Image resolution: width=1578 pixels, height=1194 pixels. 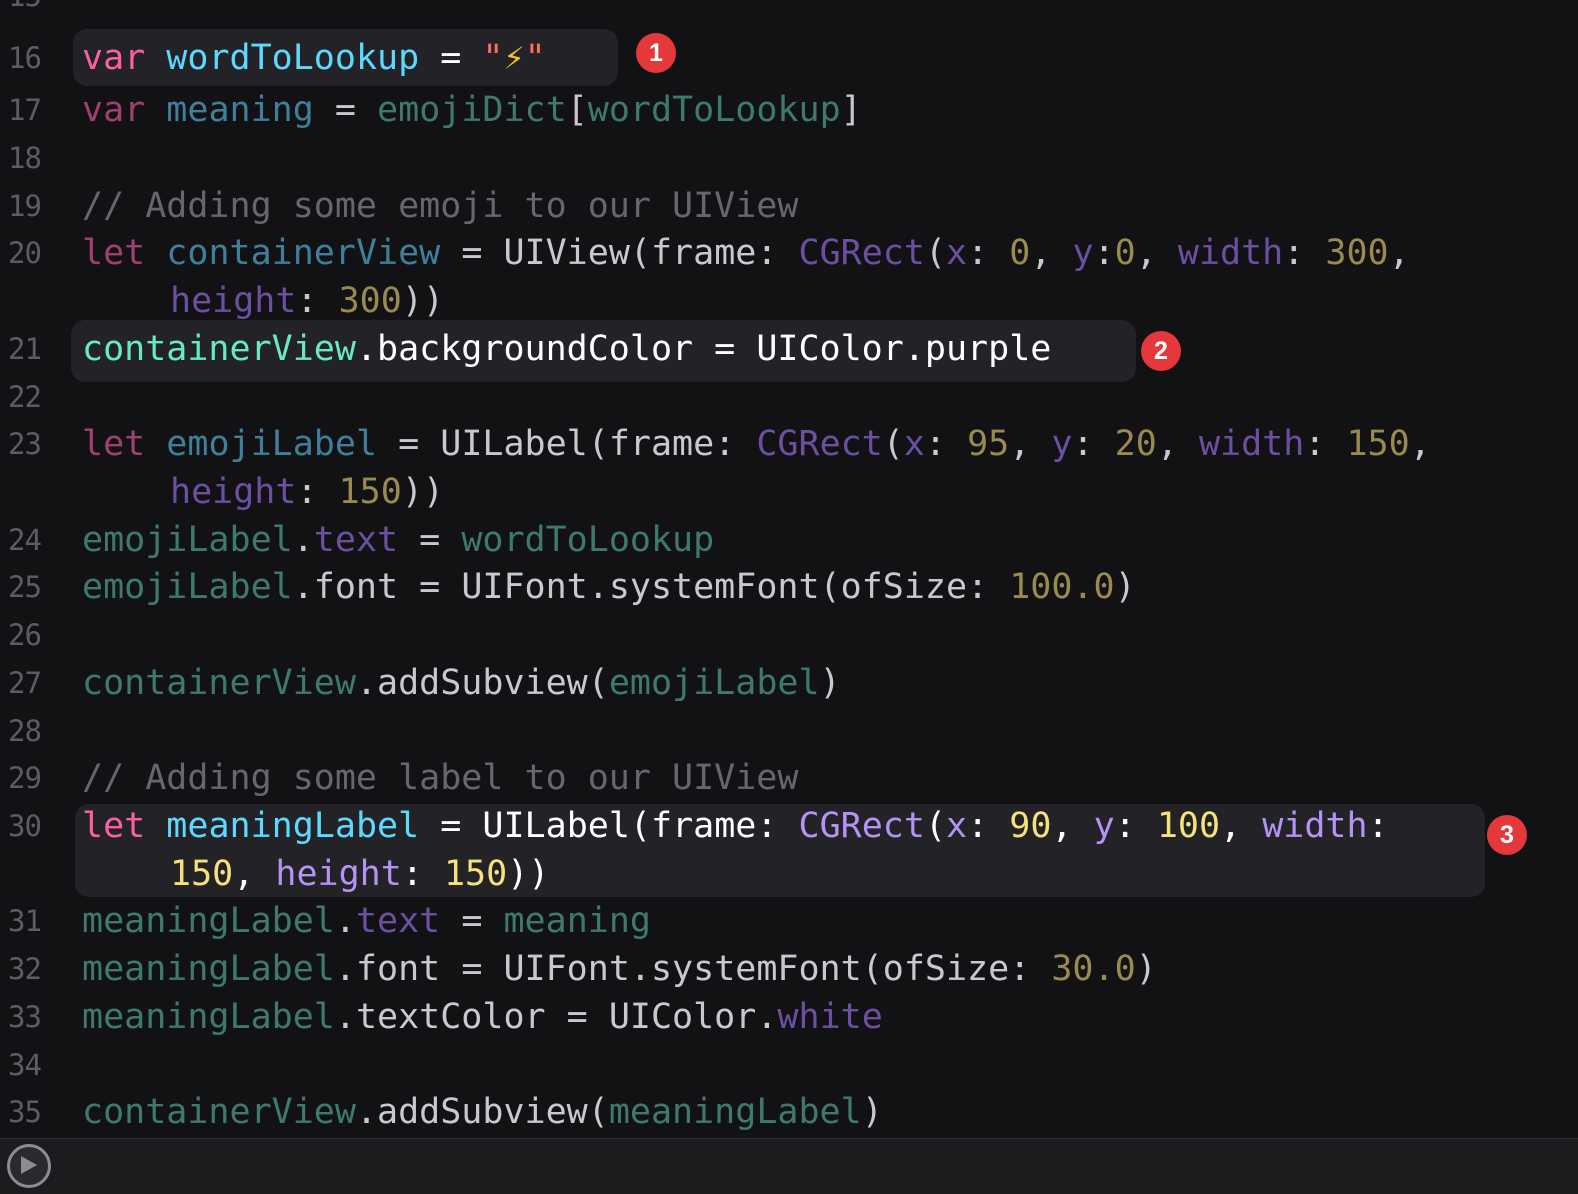 What do you see at coordinates (440, 778) in the screenshot?
I see `code-comment: // Adding some label to our UIView` at bounding box center [440, 778].